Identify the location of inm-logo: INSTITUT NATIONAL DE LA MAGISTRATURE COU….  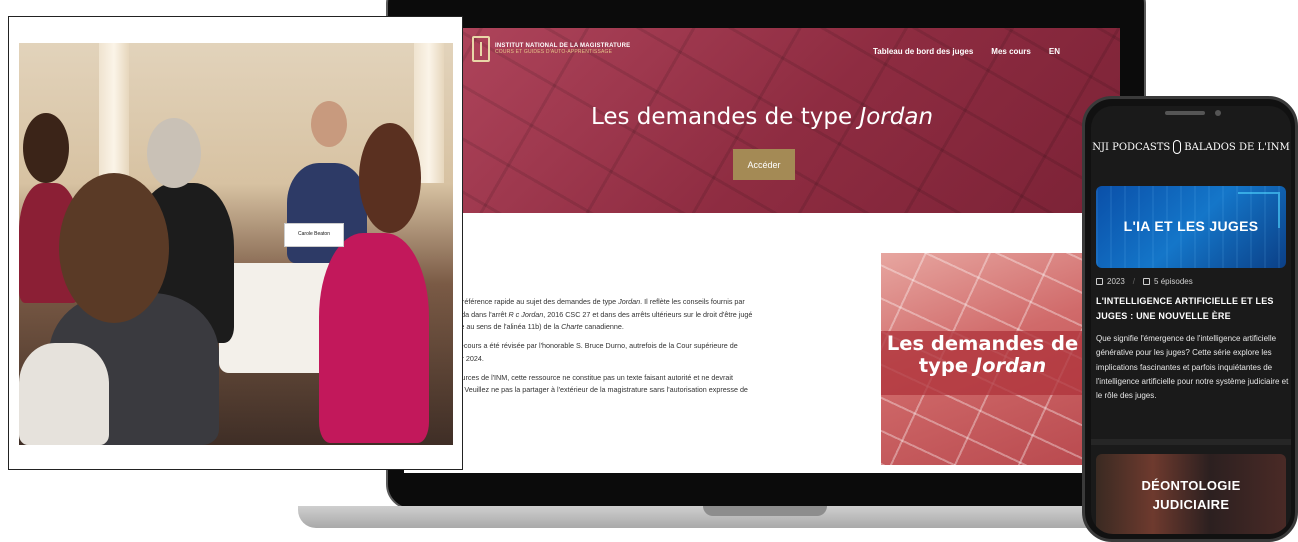
(551, 49).